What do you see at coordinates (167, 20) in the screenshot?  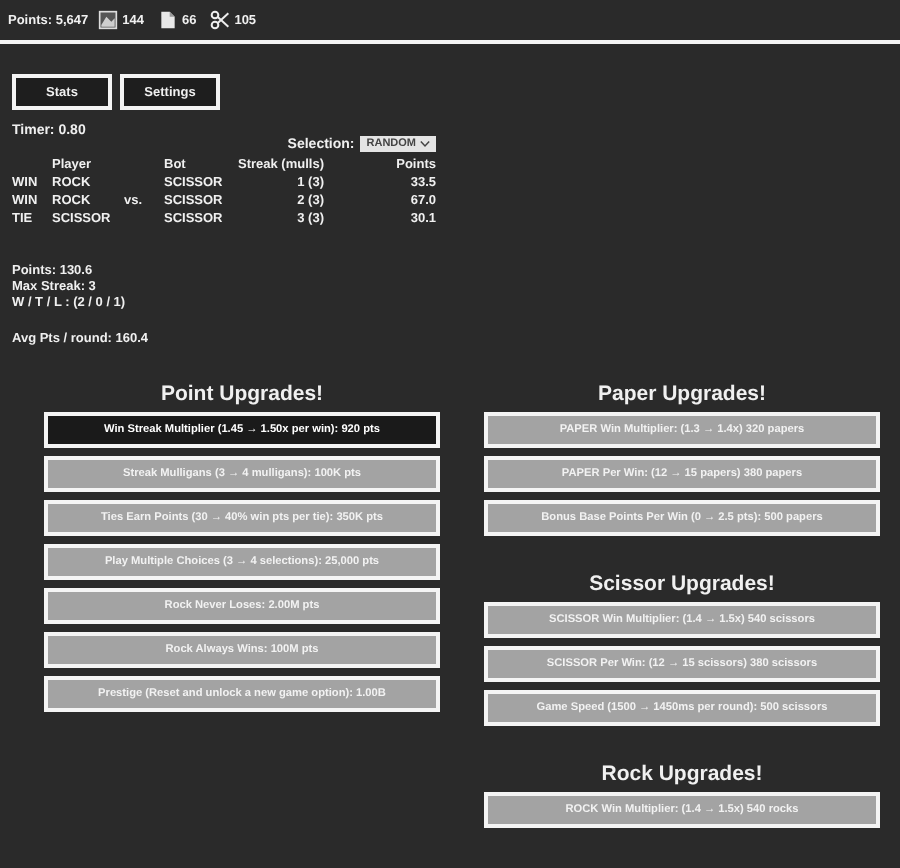 I see `document-icon` at bounding box center [167, 20].